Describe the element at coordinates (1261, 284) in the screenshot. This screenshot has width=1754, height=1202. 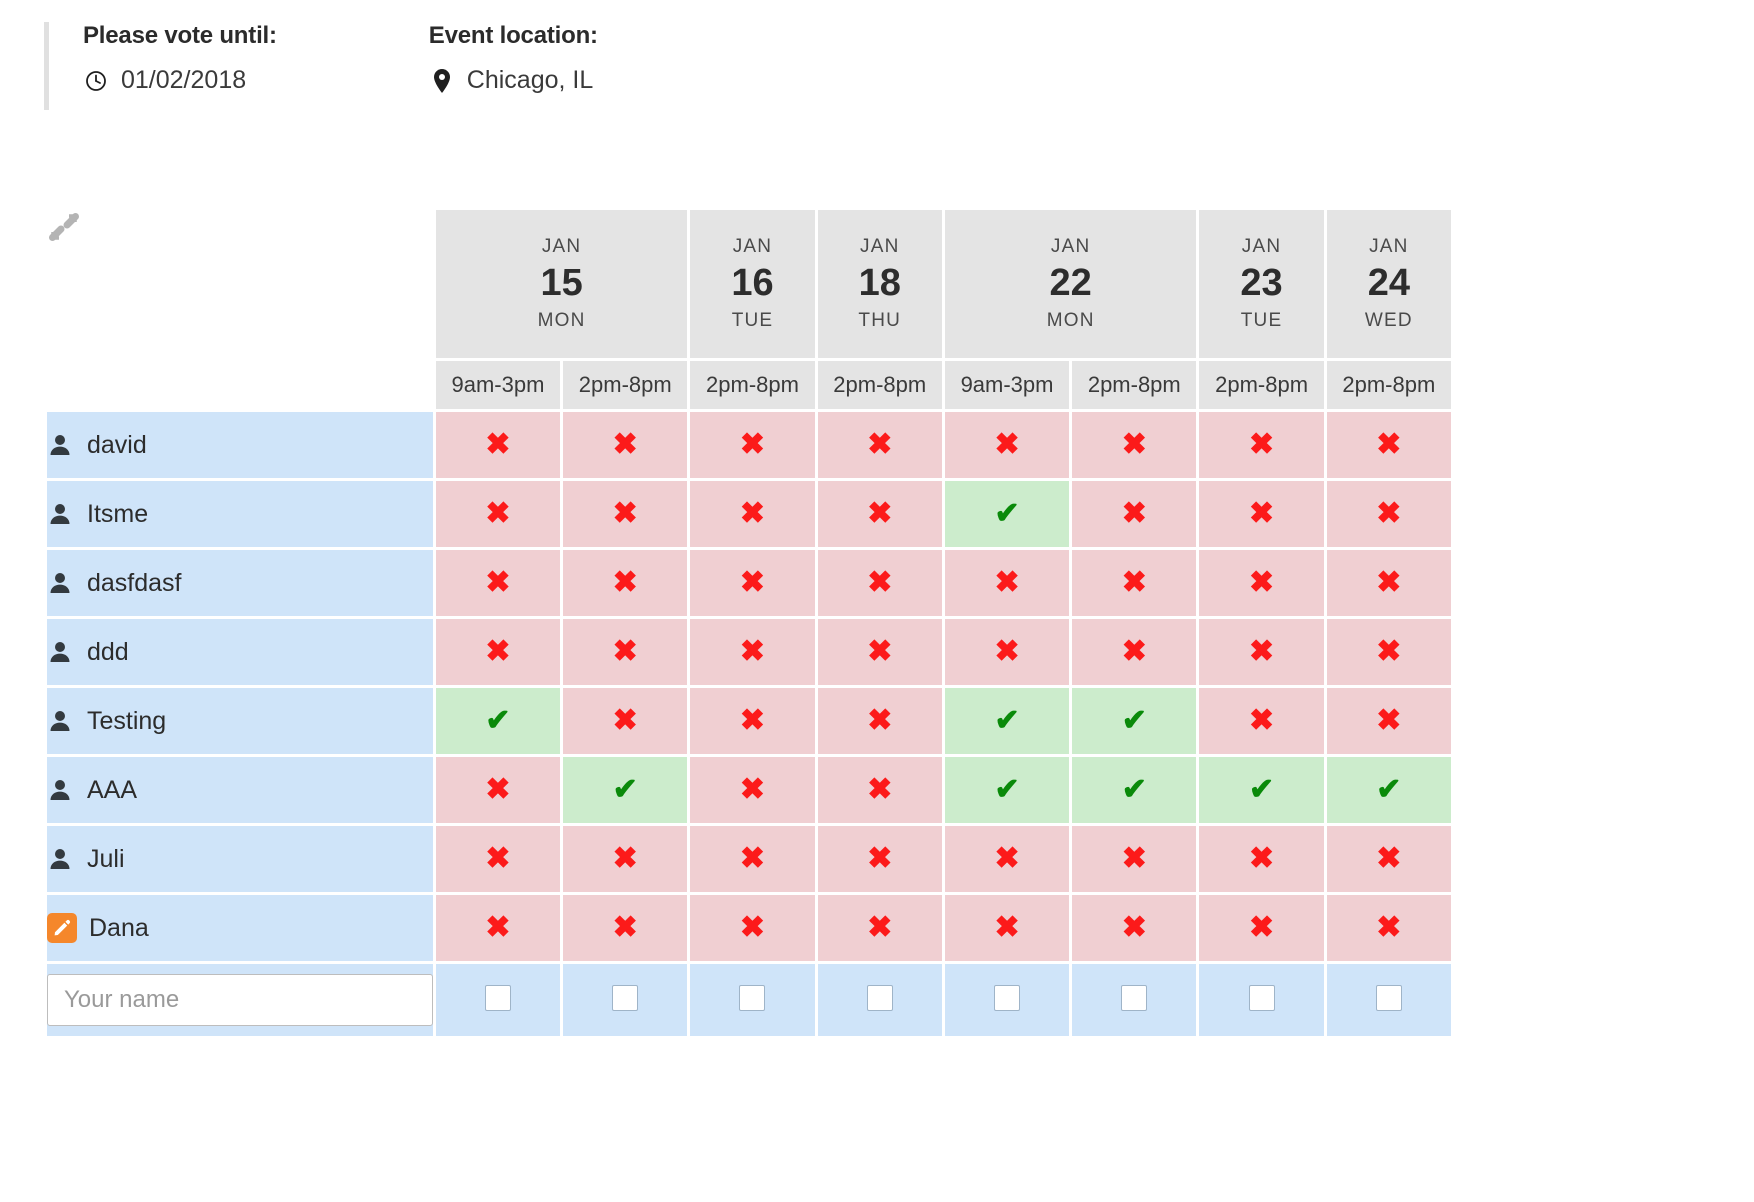
I see `date-header-jan-23: JAN 23 TUE` at that location.